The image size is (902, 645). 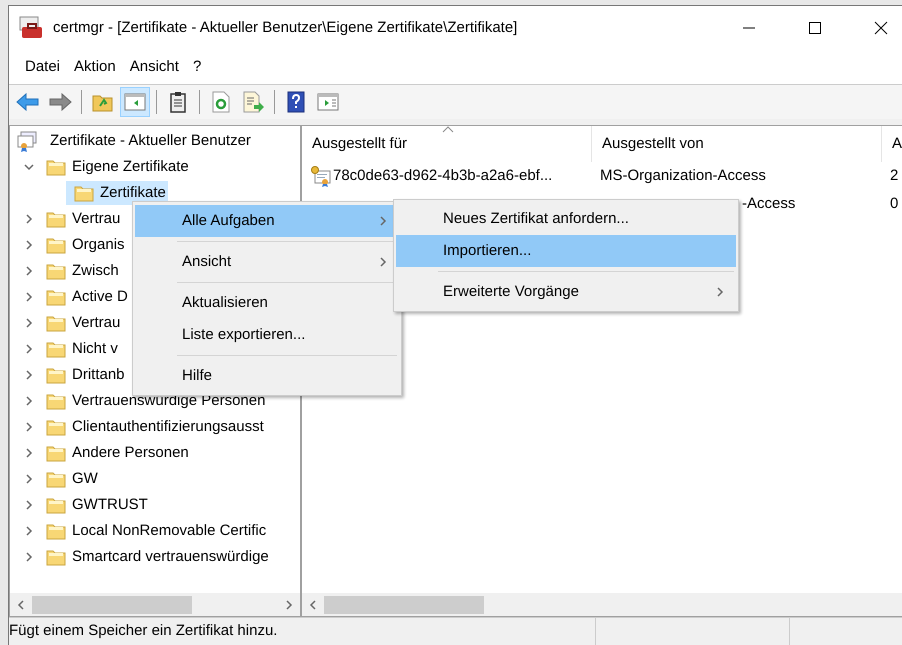 What do you see at coordinates (448, 129) in the screenshot?
I see `sort-up-icon` at bounding box center [448, 129].